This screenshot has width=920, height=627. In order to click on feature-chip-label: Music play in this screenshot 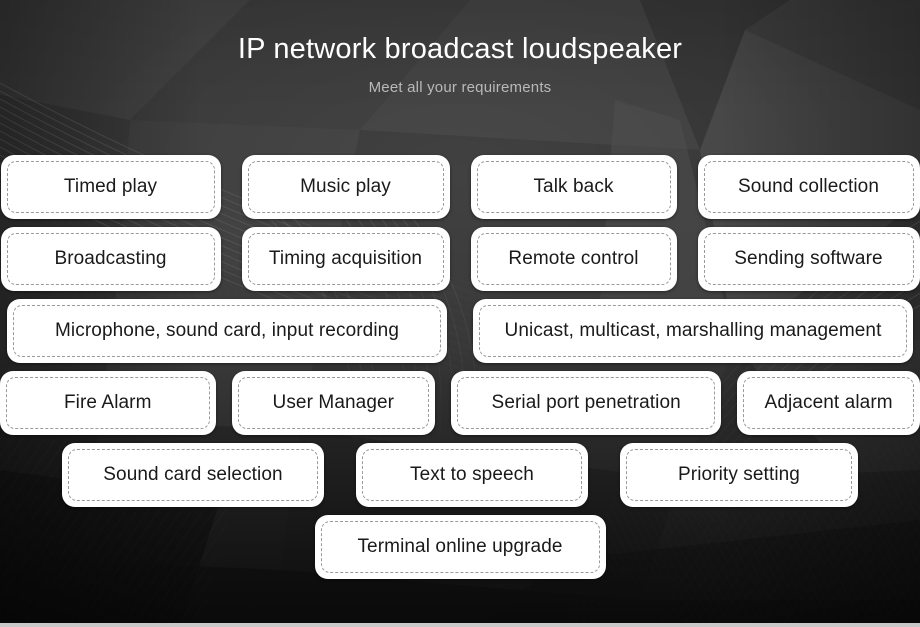, I will do `click(345, 186)`.